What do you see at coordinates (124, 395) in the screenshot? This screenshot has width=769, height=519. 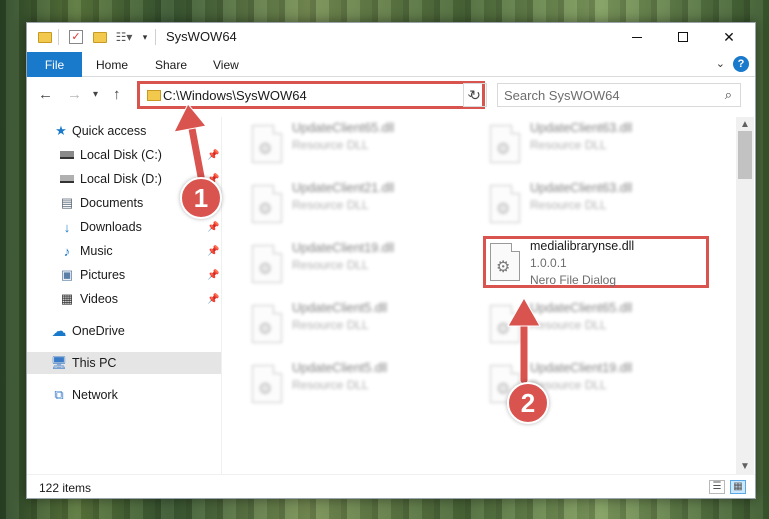 I see `sidebar-item-network: ⧉ Network` at bounding box center [124, 395].